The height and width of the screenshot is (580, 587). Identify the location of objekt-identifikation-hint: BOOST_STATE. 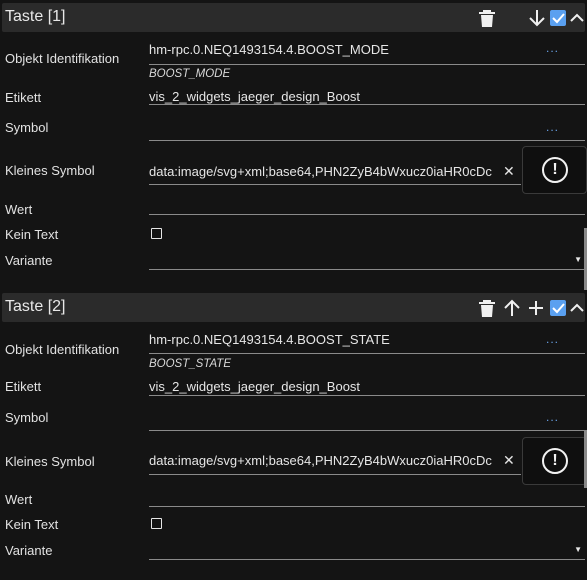
(190, 364).